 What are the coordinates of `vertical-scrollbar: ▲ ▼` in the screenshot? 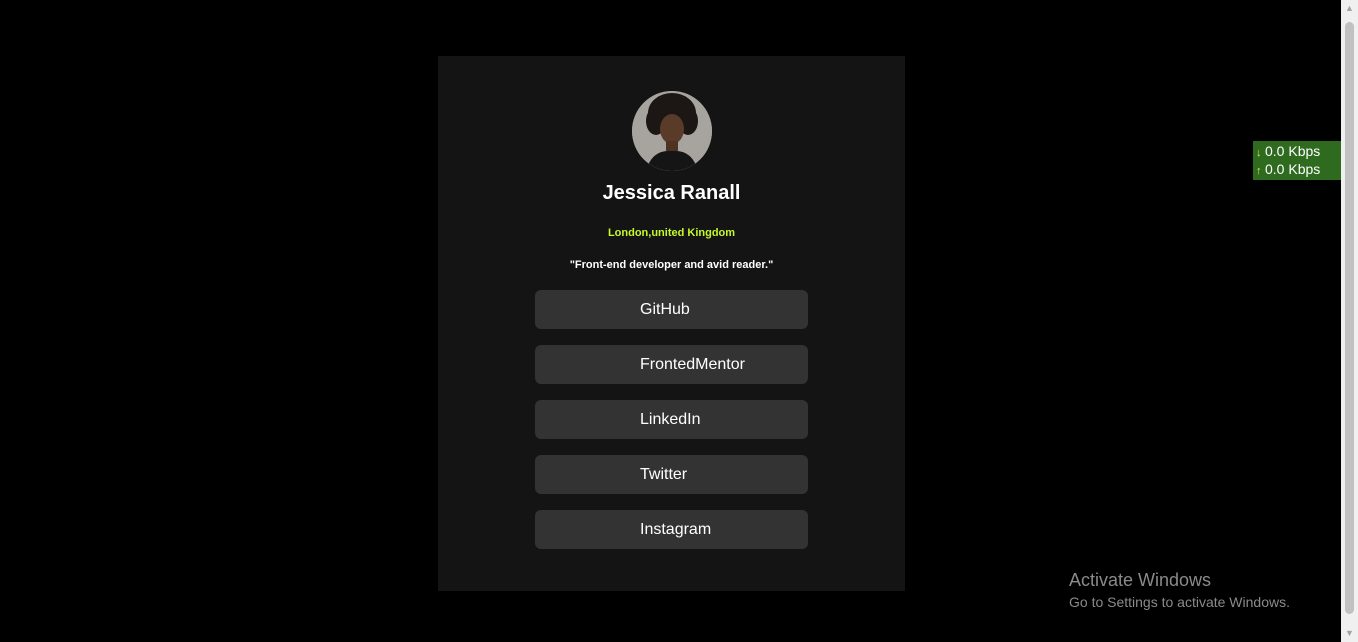 It's located at (1349, 321).